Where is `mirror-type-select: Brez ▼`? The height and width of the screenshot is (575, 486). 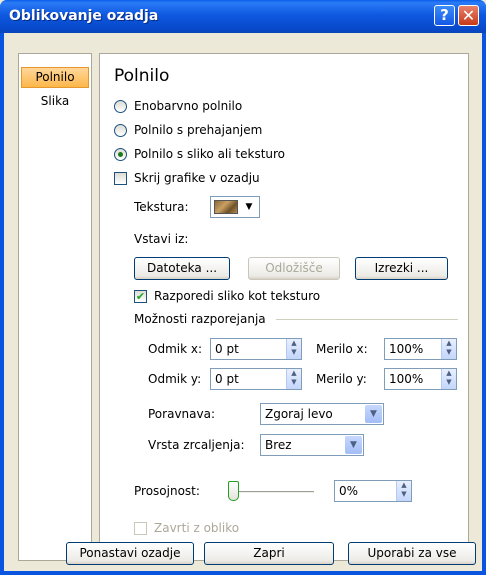 mirror-type-select: Brez ▼ is located at coordinates (312, 445).